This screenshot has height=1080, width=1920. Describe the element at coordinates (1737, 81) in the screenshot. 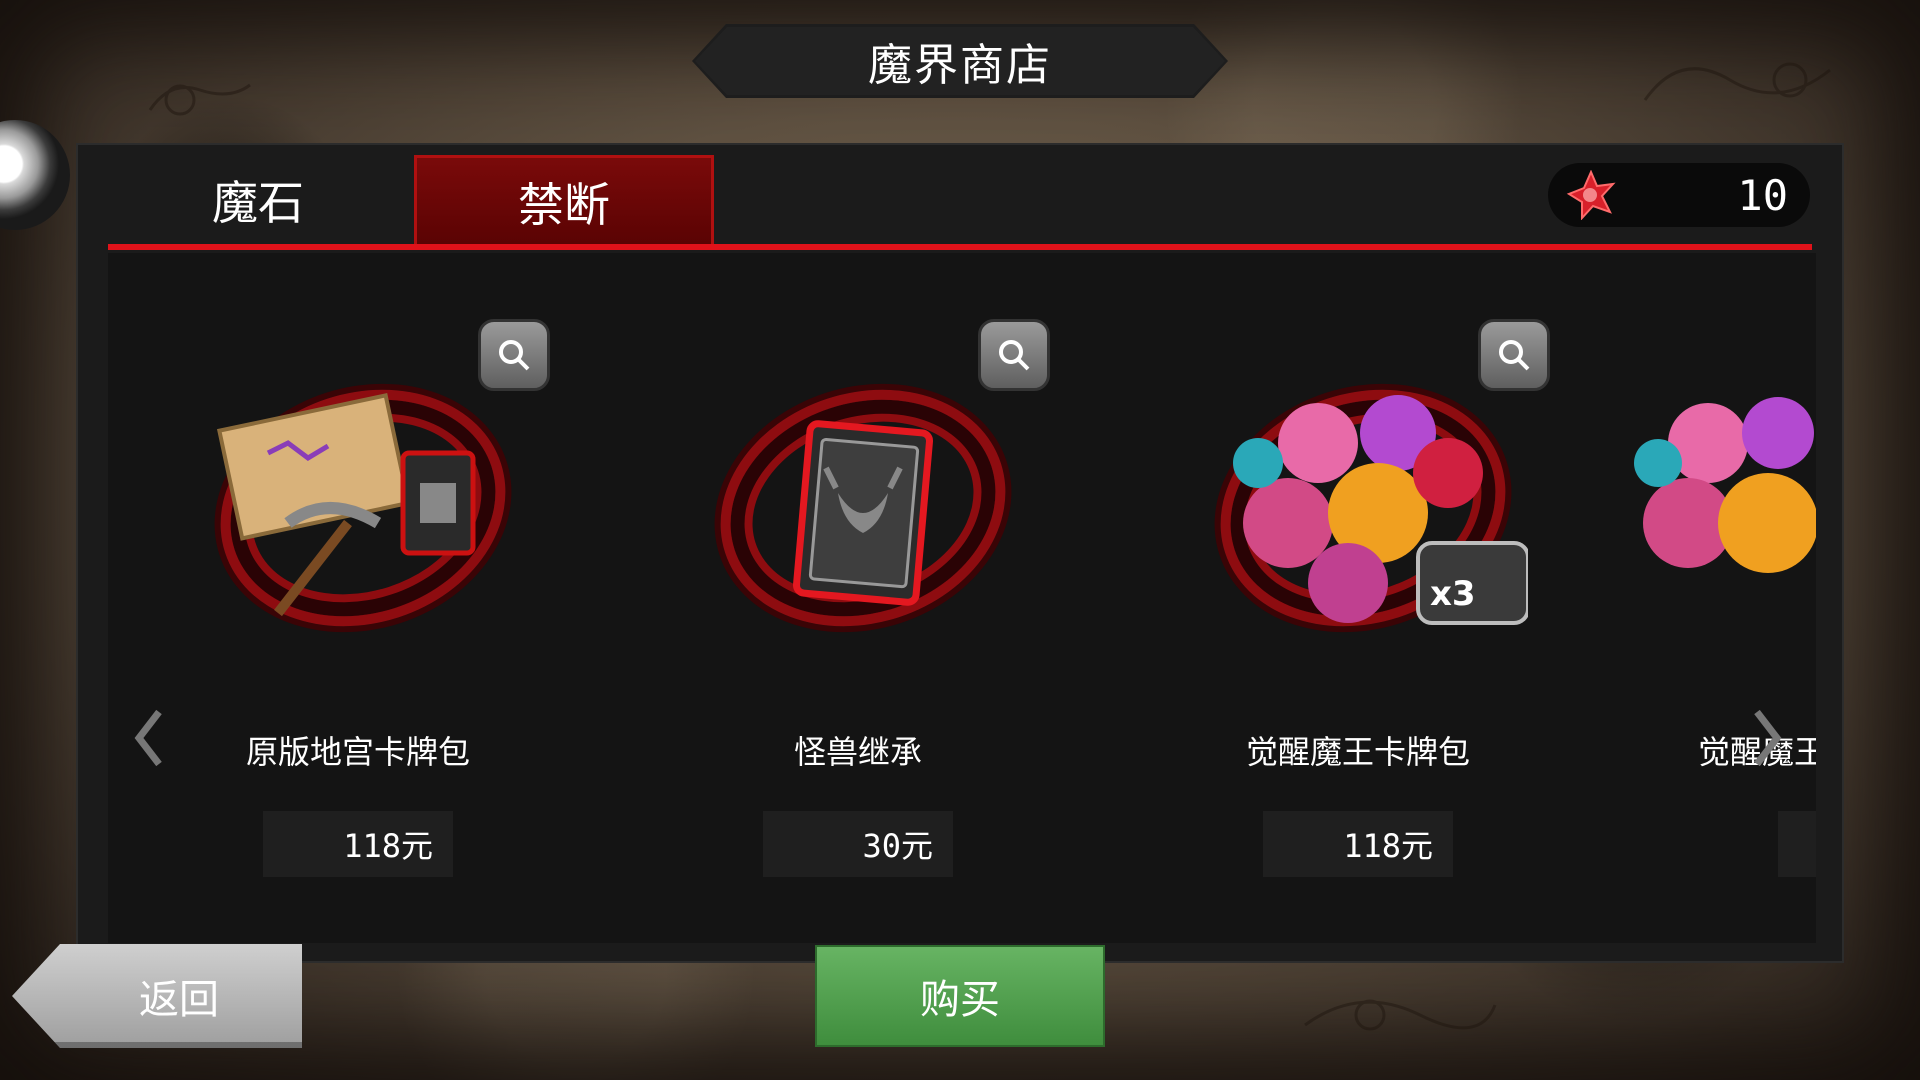

I see `scribble-doodle-icon` at that location.